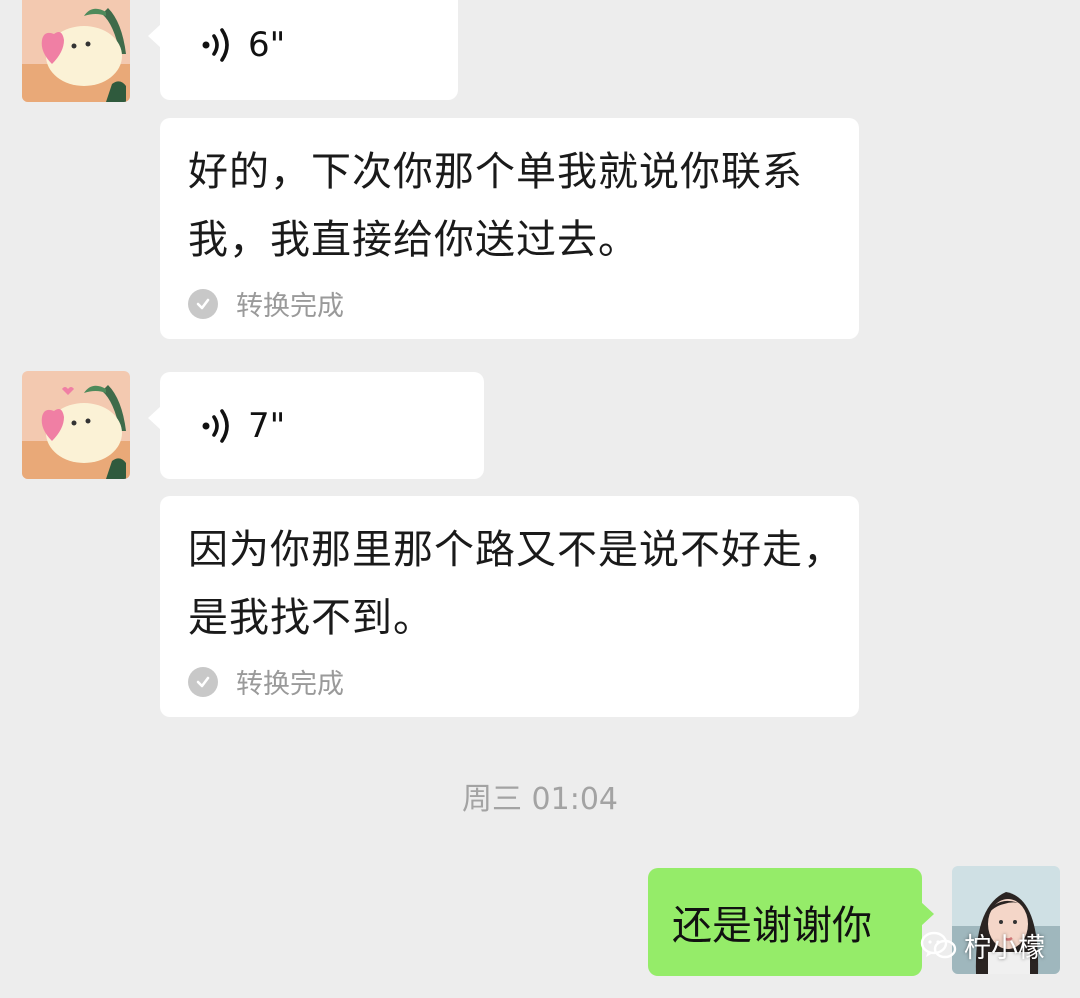  What do you see at coordinates (1004, 948) in the screenshot?
I see `watermark-text: 柠小檬` at bounding box center [1004, 948].